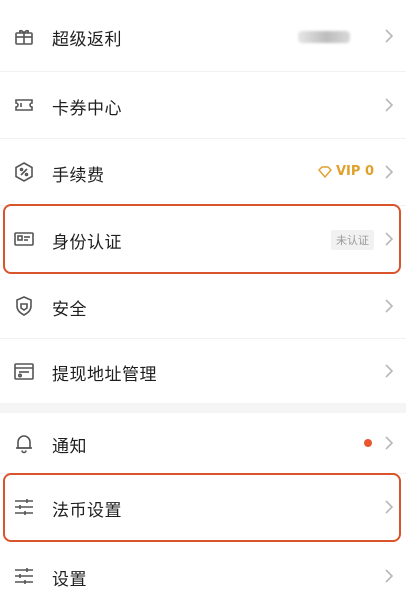  I want to click on blurred-value, so click(324, 37).